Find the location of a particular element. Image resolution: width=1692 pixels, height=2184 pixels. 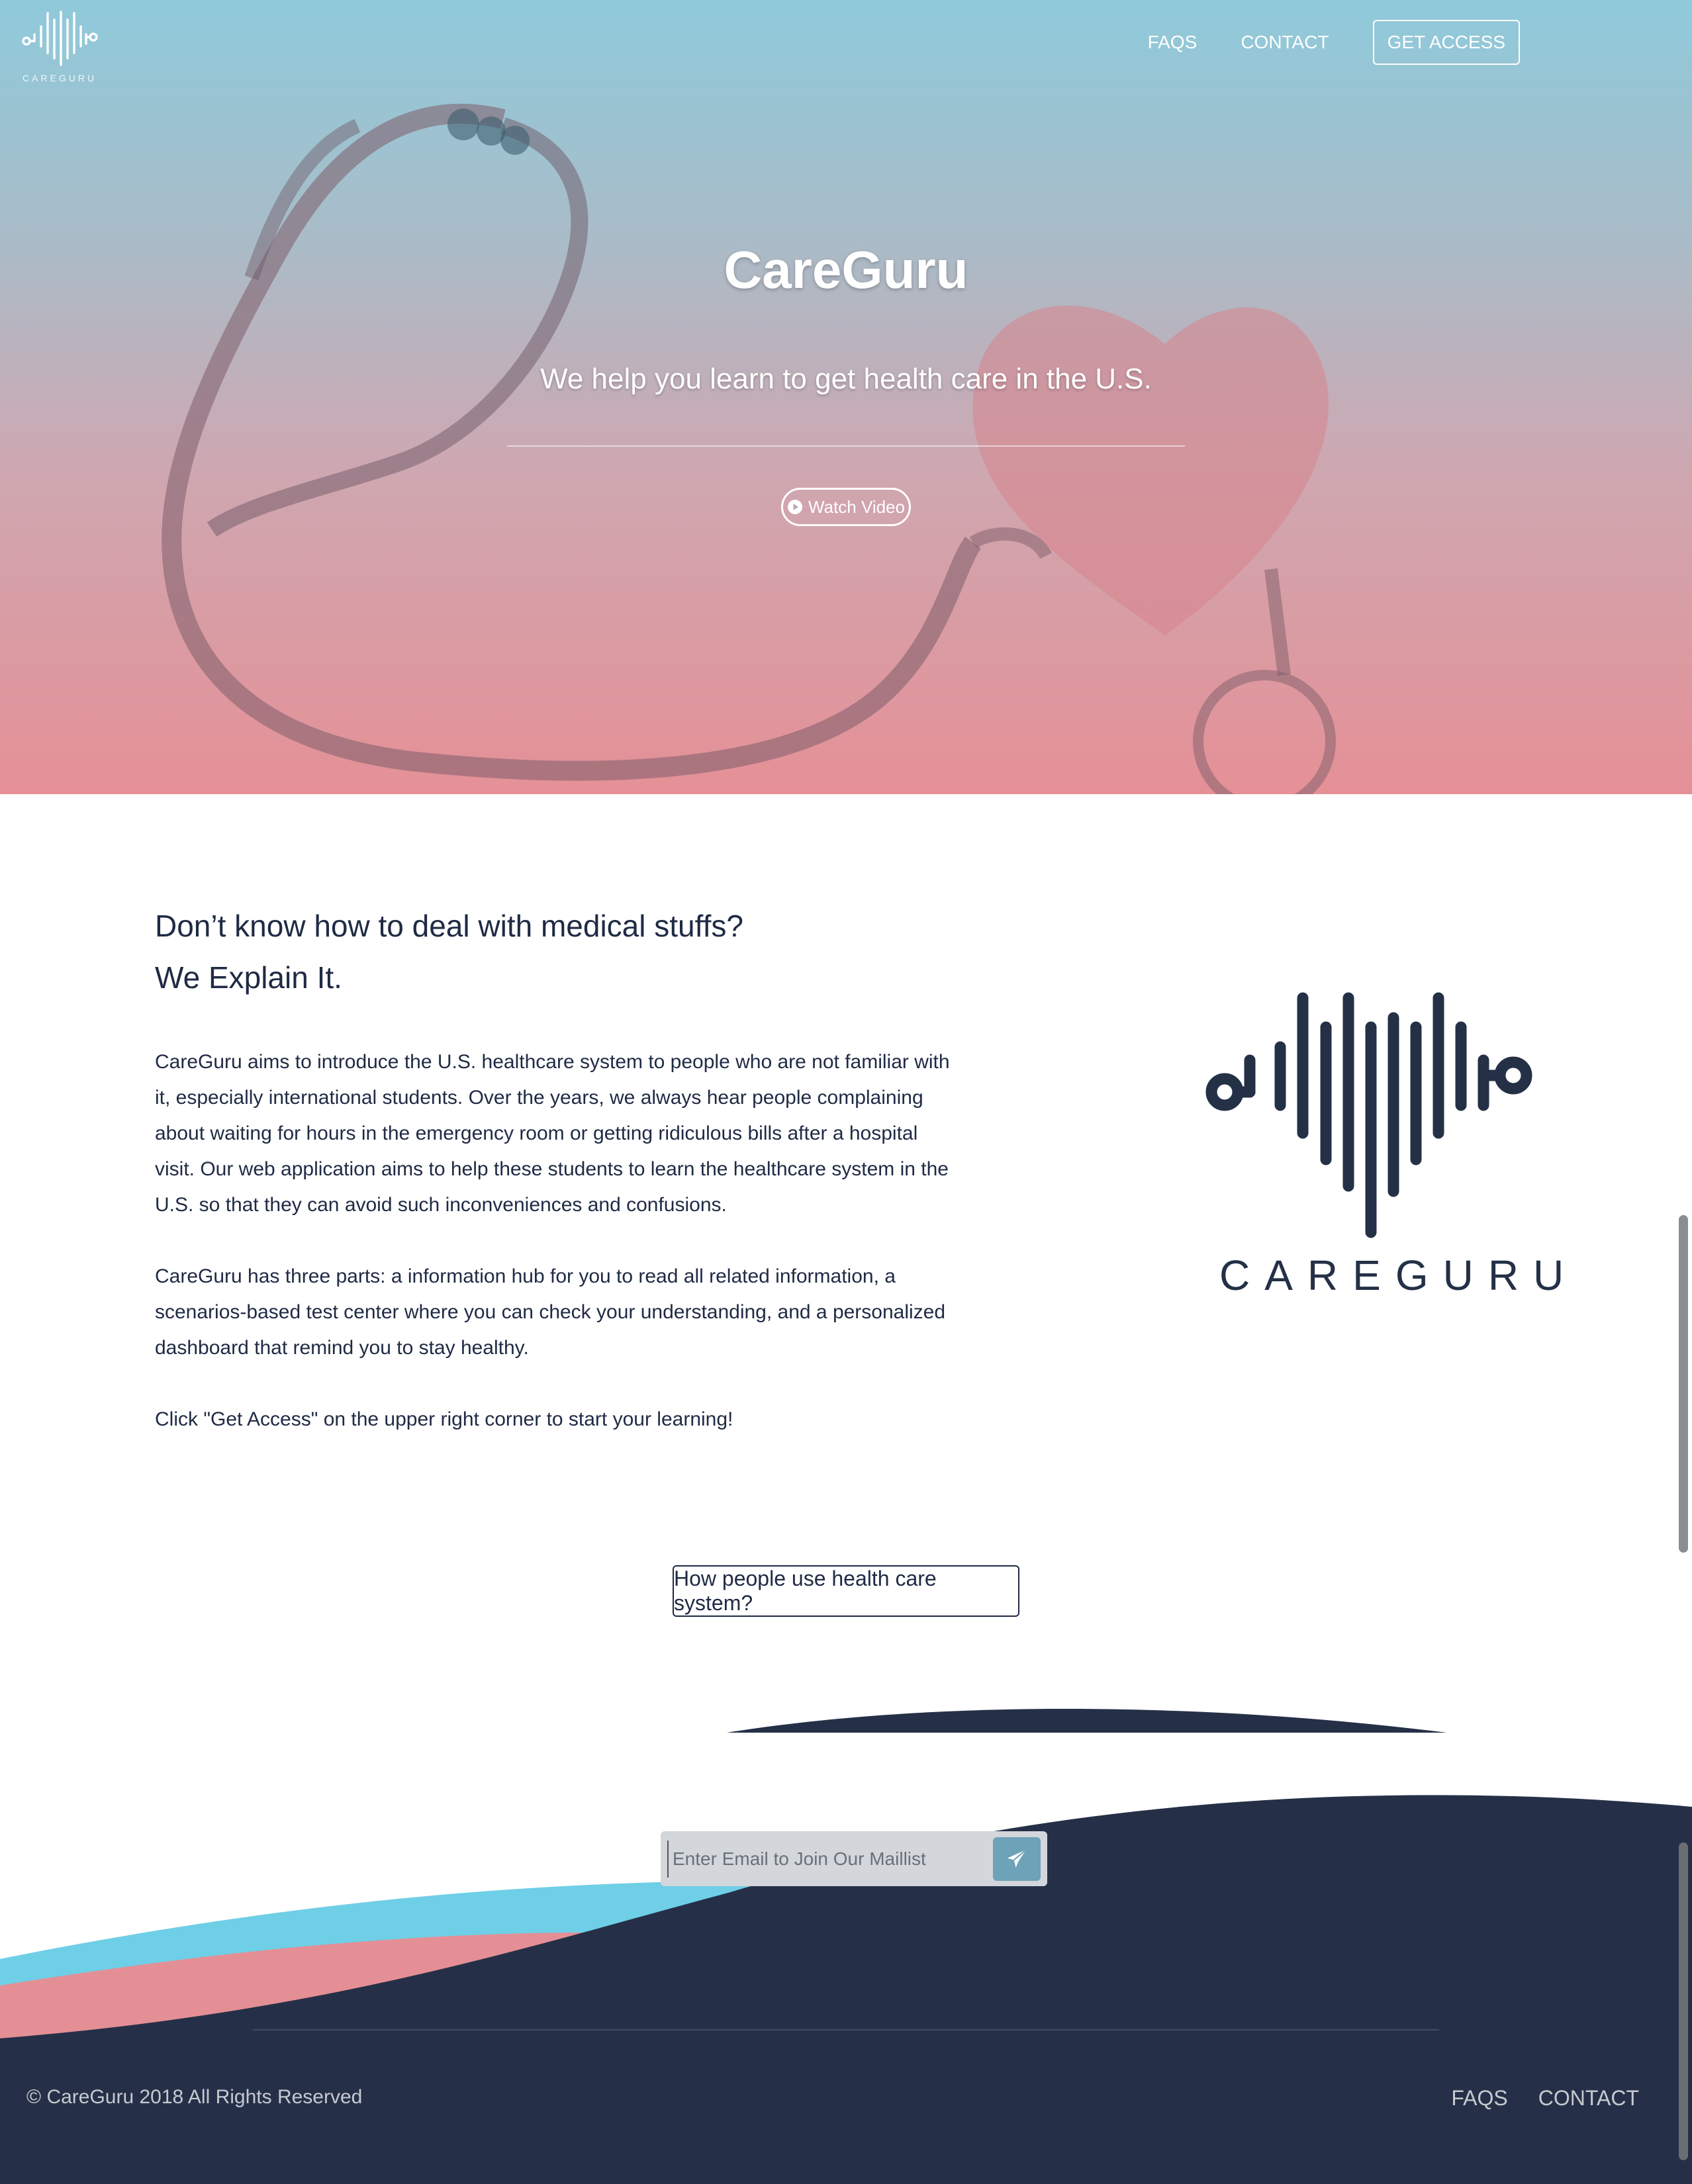

hero-title: CareGuru is located at coordinates (846, 269).